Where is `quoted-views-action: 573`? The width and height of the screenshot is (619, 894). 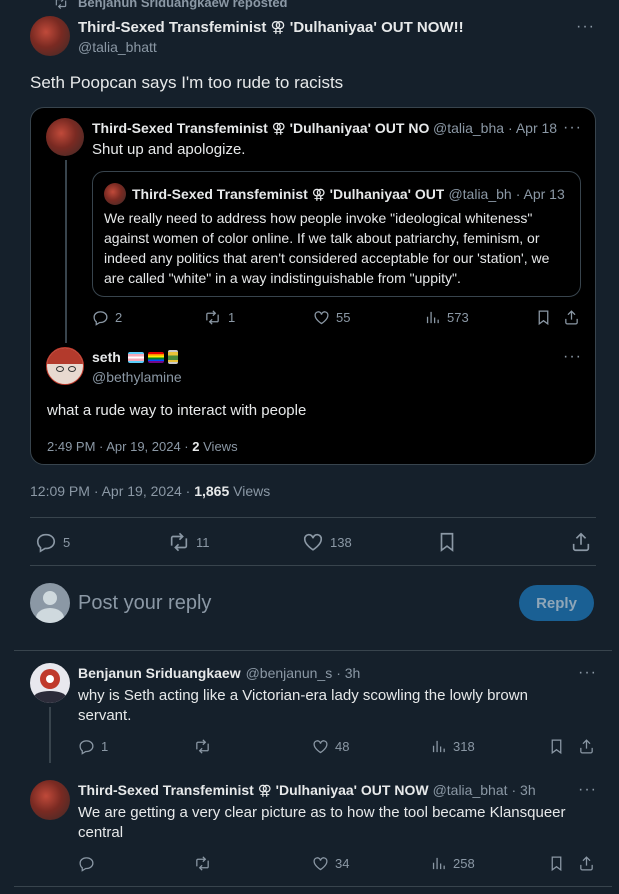 quoted-views-action: 573 is located at coordinates (446, 317).